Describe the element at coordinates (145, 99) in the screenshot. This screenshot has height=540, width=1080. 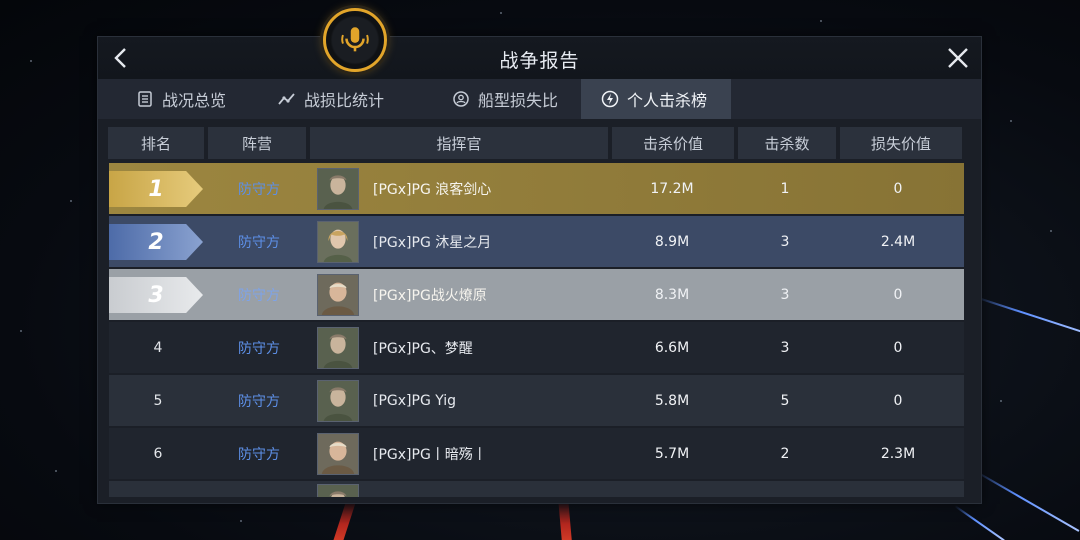
I see `list-icon` at that location.